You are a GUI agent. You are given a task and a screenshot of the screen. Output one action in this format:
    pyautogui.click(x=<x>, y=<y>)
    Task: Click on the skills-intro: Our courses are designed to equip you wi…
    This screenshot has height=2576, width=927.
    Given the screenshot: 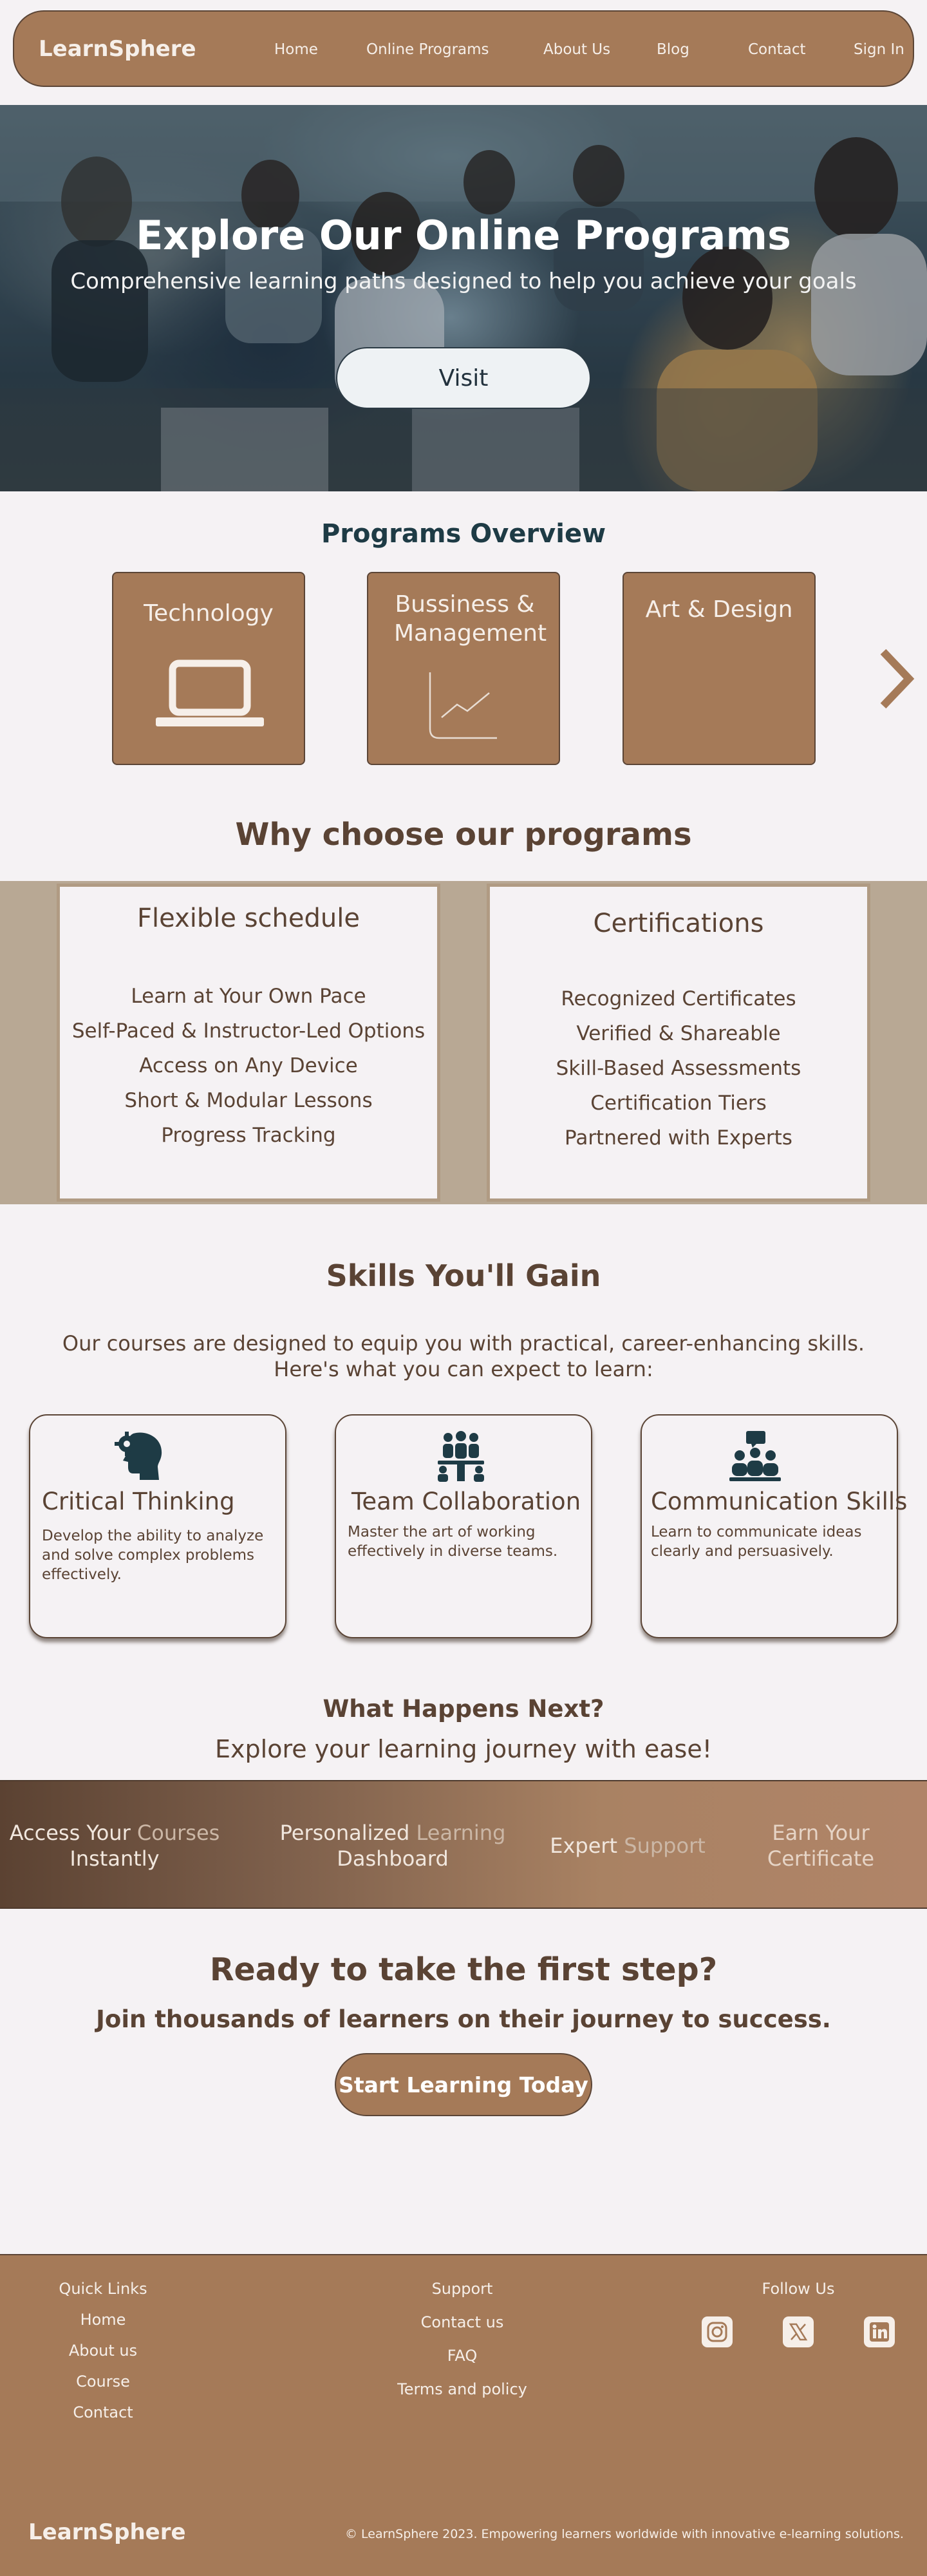 What is the action you would take?
    pyautogui.click(x=464, y=1356)
    